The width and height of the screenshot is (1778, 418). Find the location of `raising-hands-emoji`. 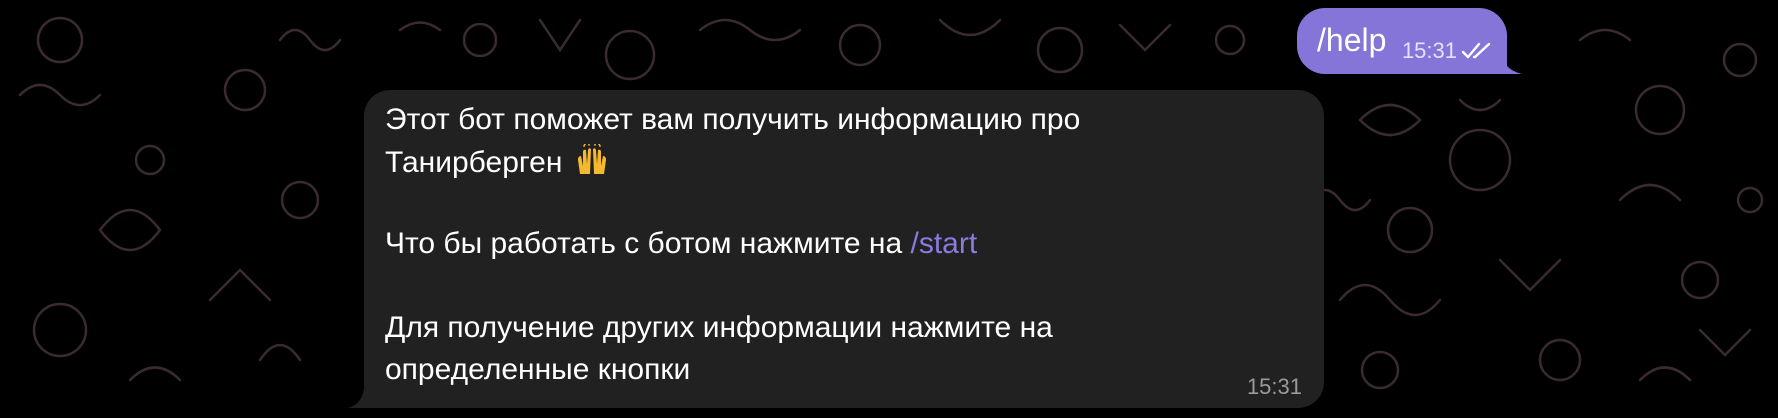

raising-hands-emoji is located at coordinates (591, 159).